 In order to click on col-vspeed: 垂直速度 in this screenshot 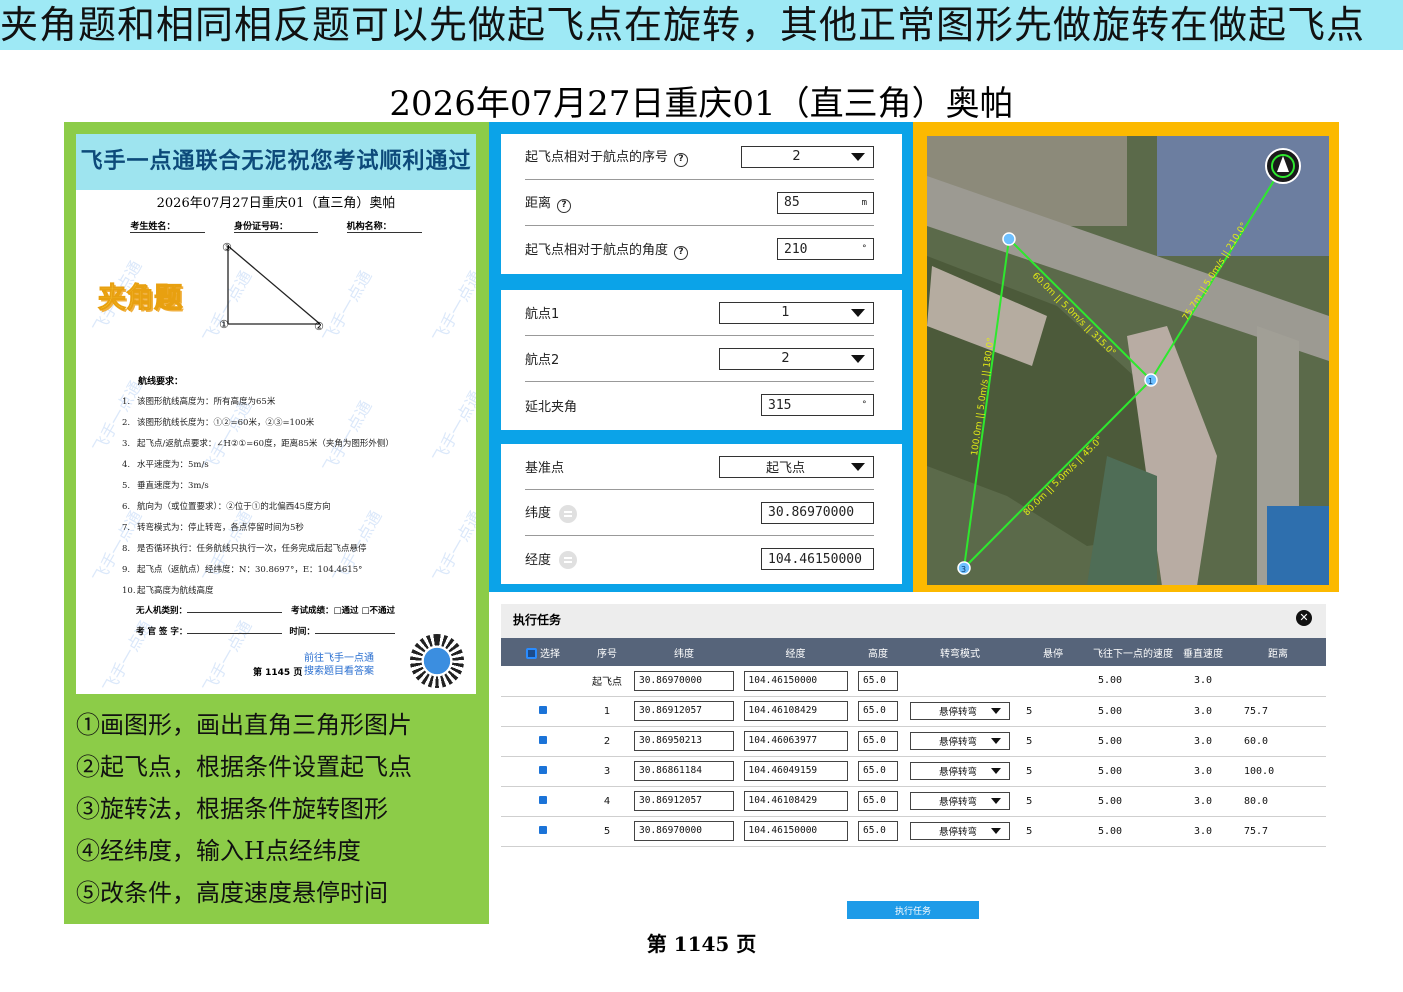, I will do `click(1203, 652)`.